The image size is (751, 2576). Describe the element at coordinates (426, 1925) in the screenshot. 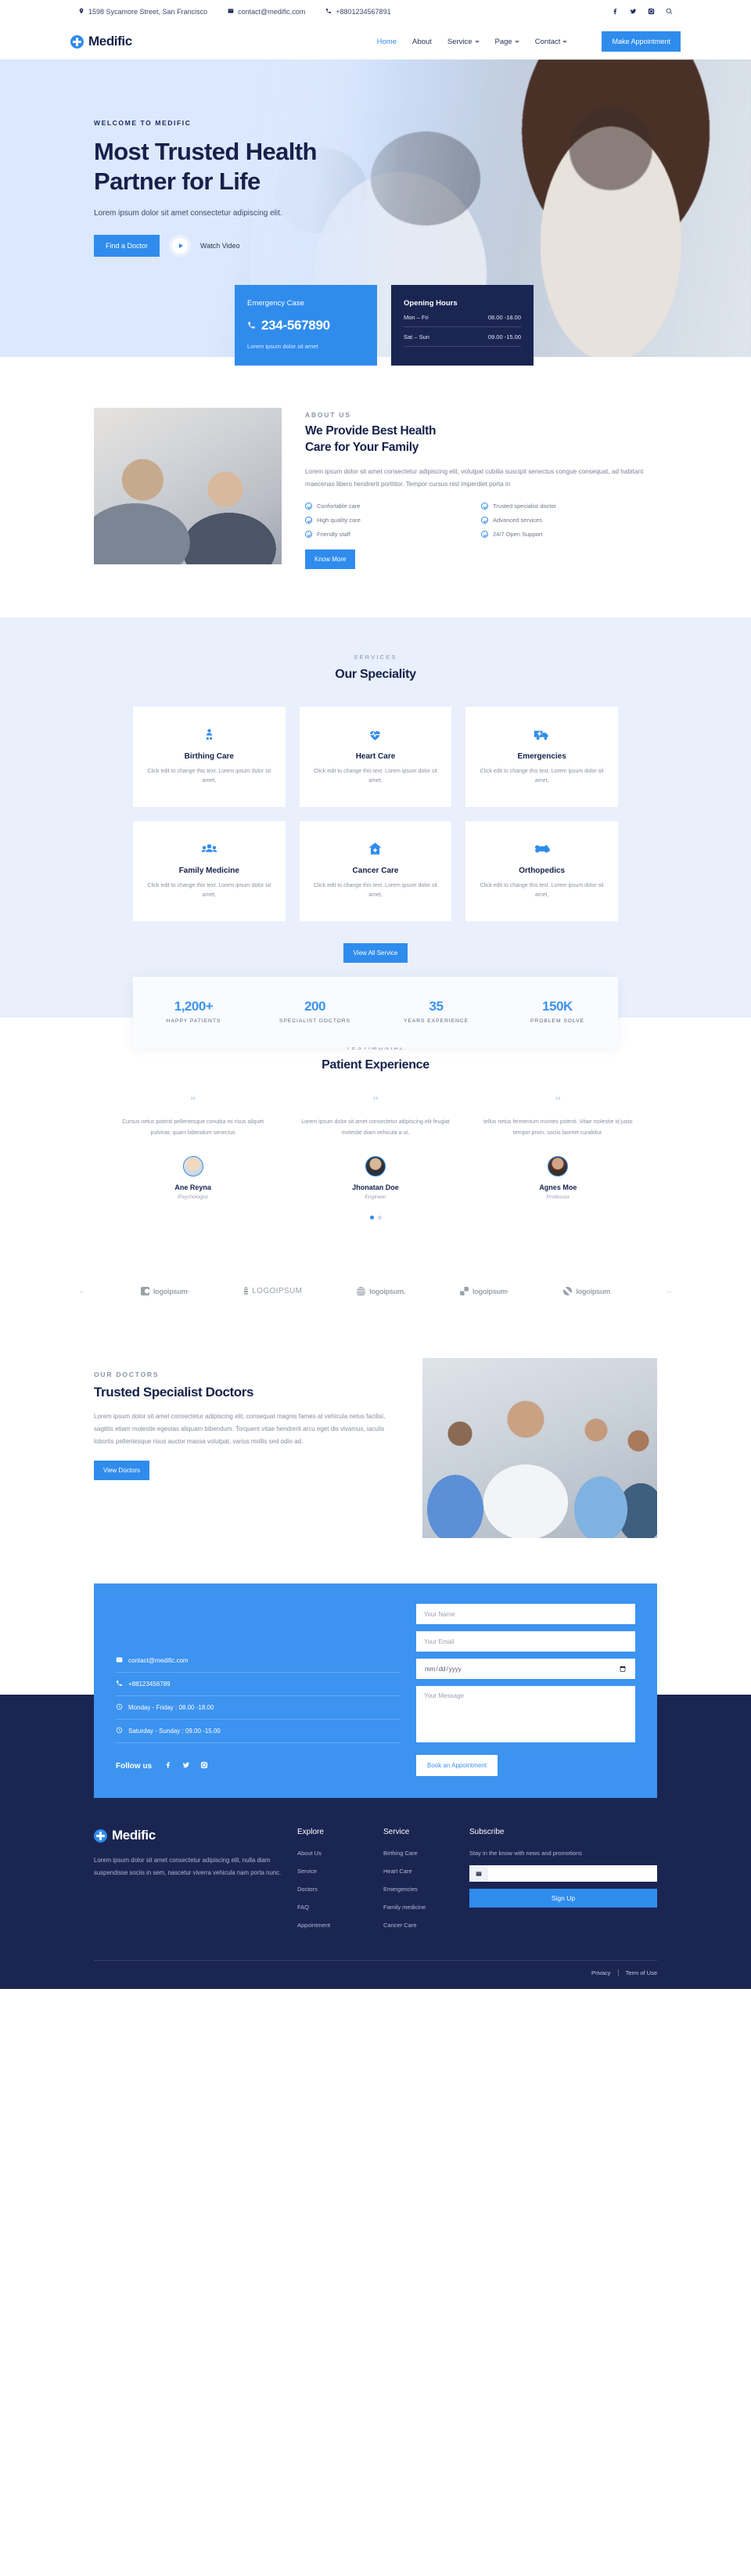

I see `footer-link-cancer-care: Cancer Care` at that location.